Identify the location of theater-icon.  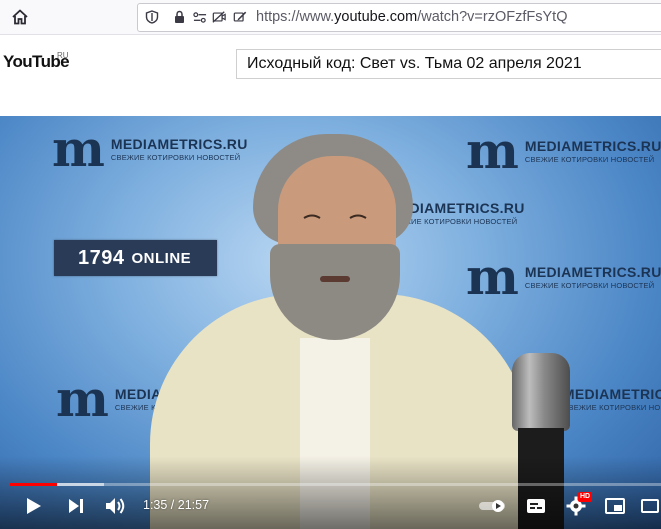
(650, 506).